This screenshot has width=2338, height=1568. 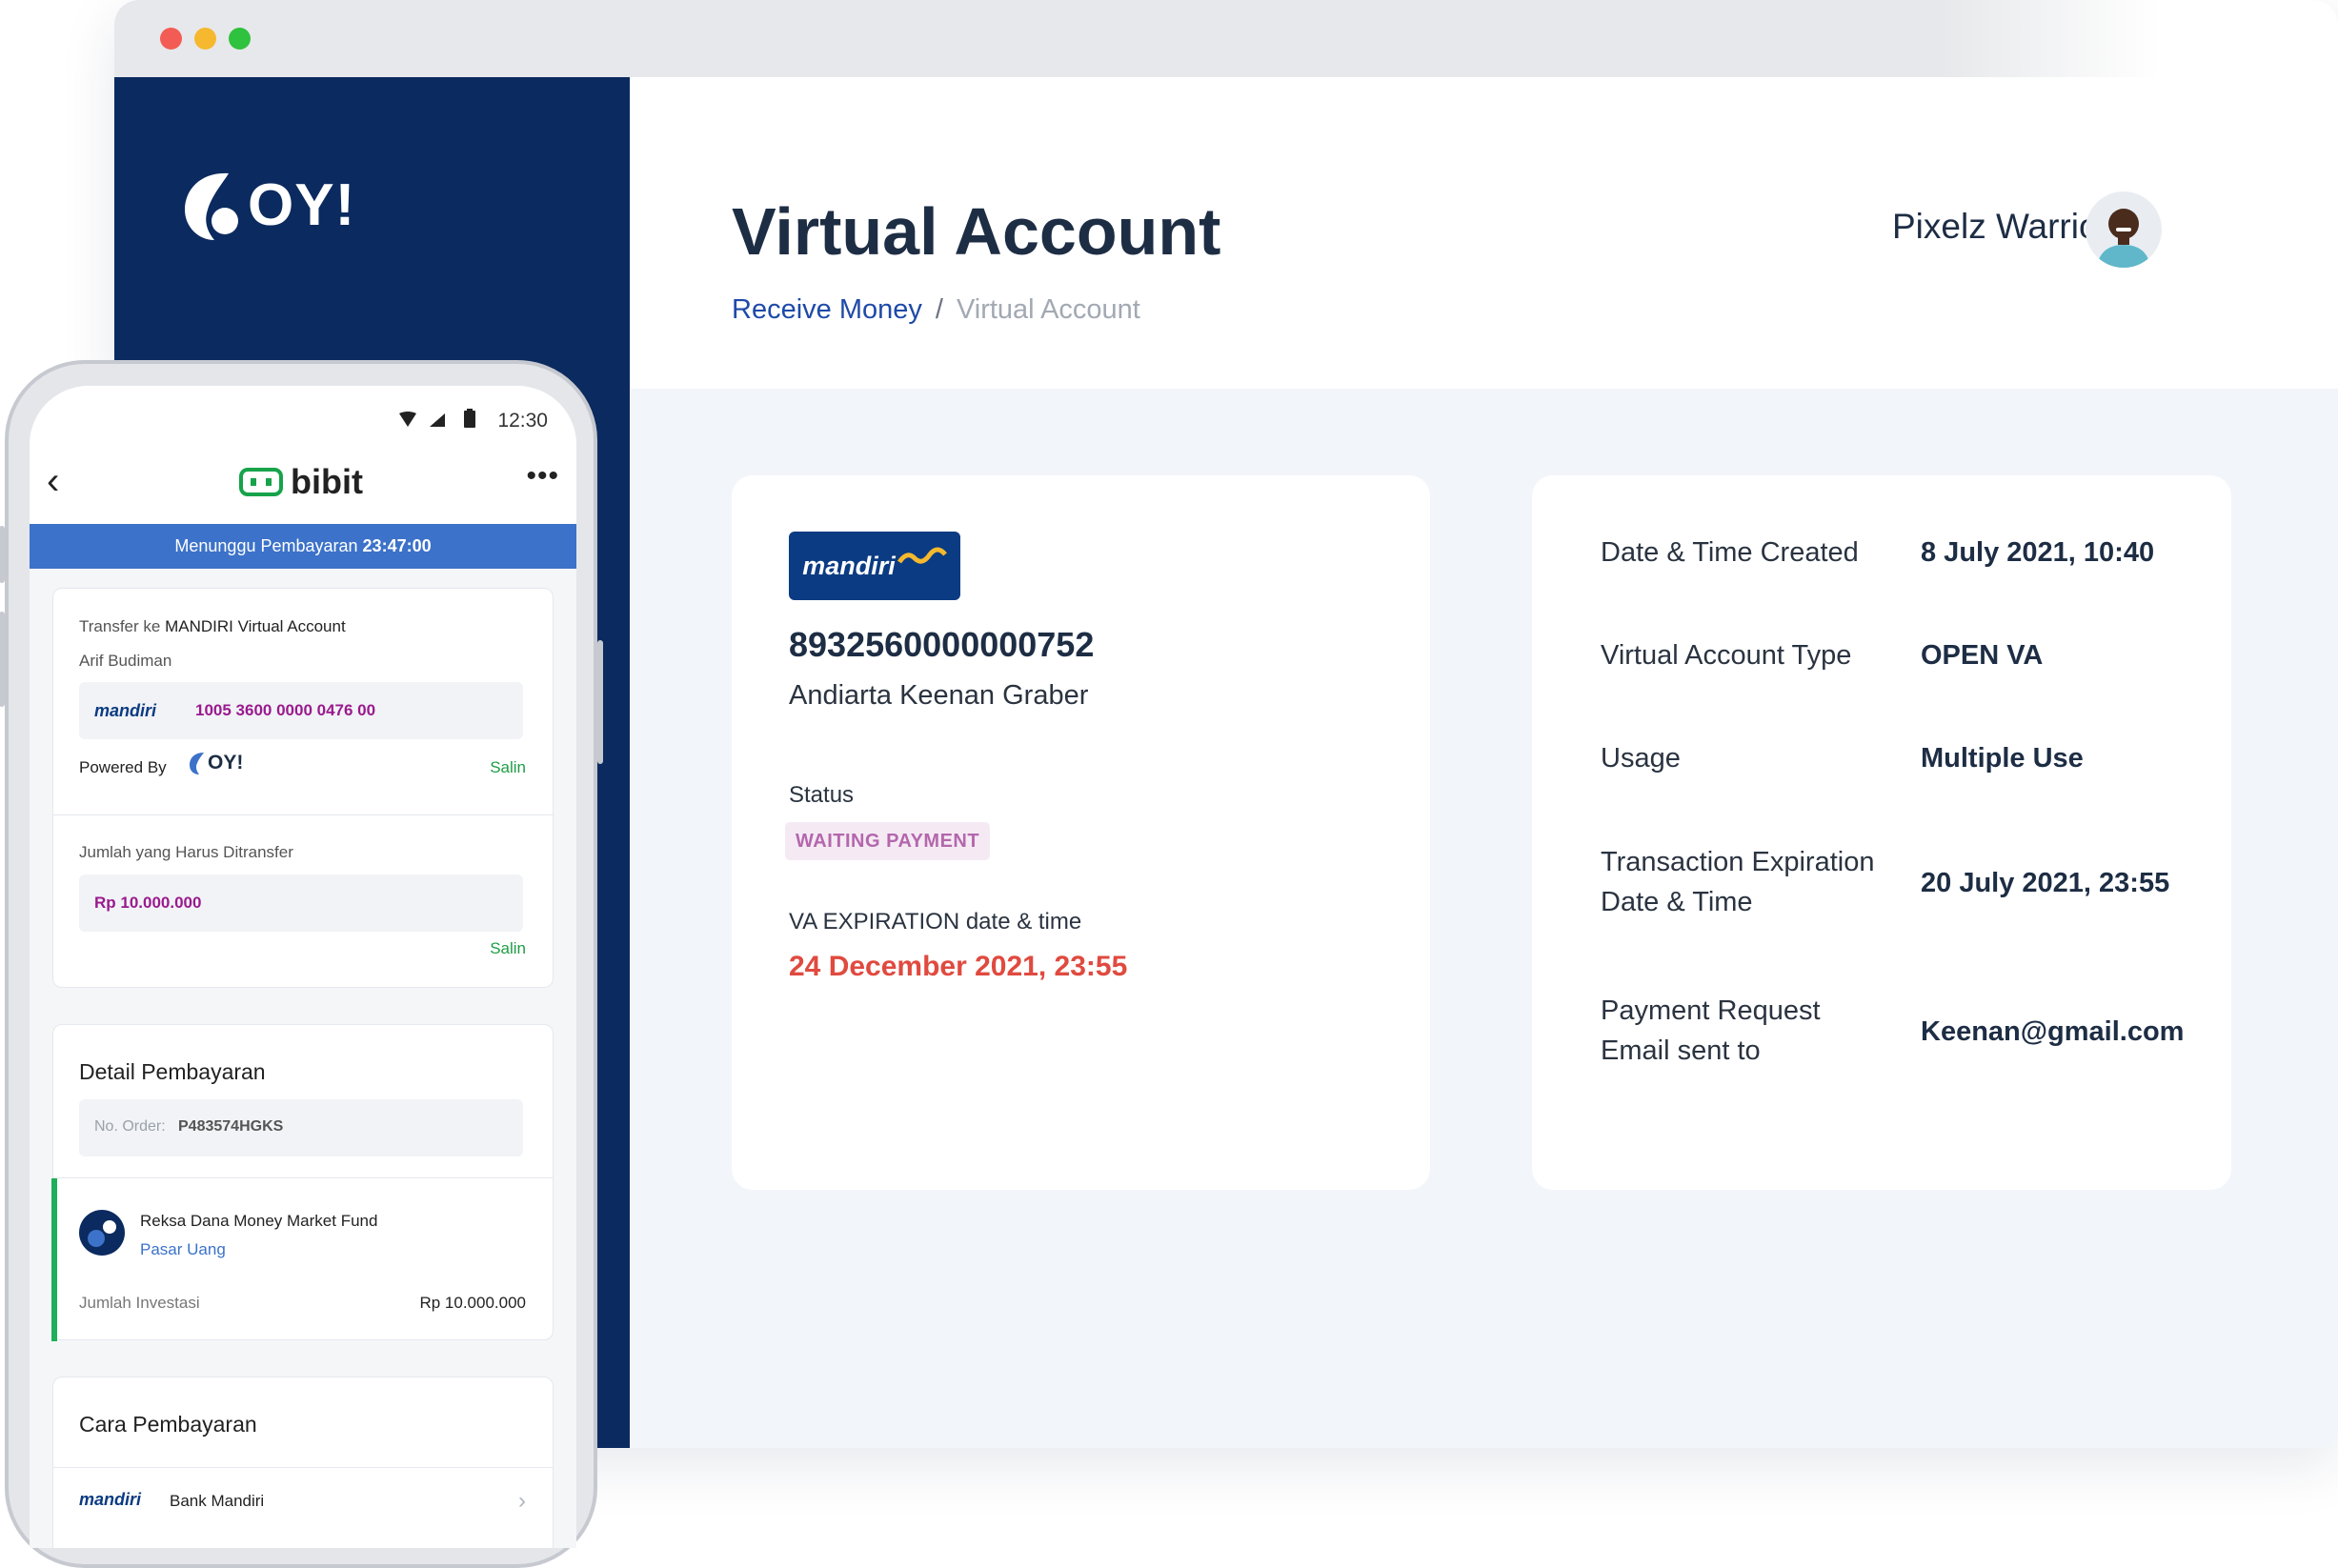 What do you see at coordinates (1730, 553) in the screenshot?
I see `detail-label-date-created: Date & Time Created` at bounding box center [1730, 553].